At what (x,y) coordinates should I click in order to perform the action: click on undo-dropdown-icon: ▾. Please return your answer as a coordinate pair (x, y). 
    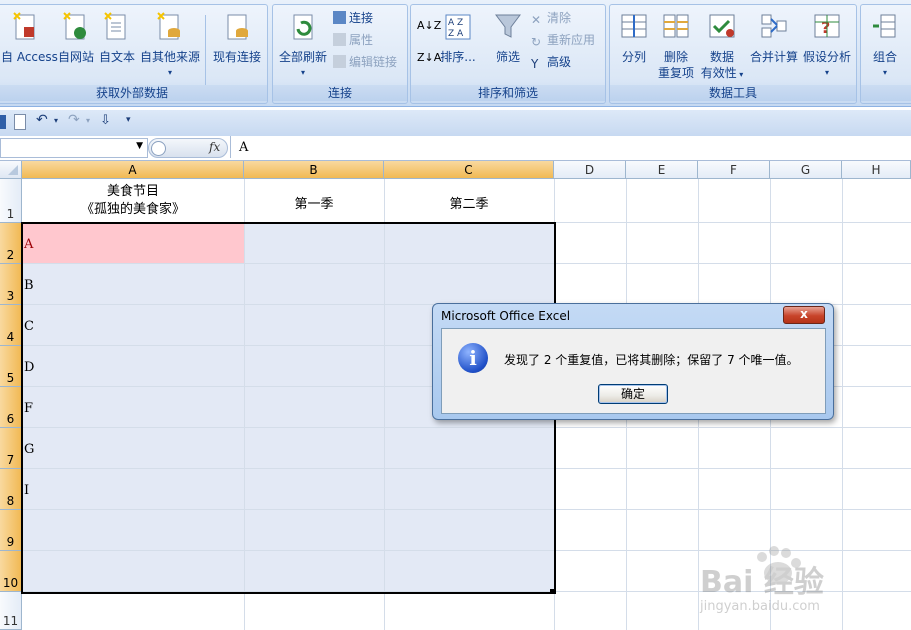
    Looking at the image, I should click on (56, 120).